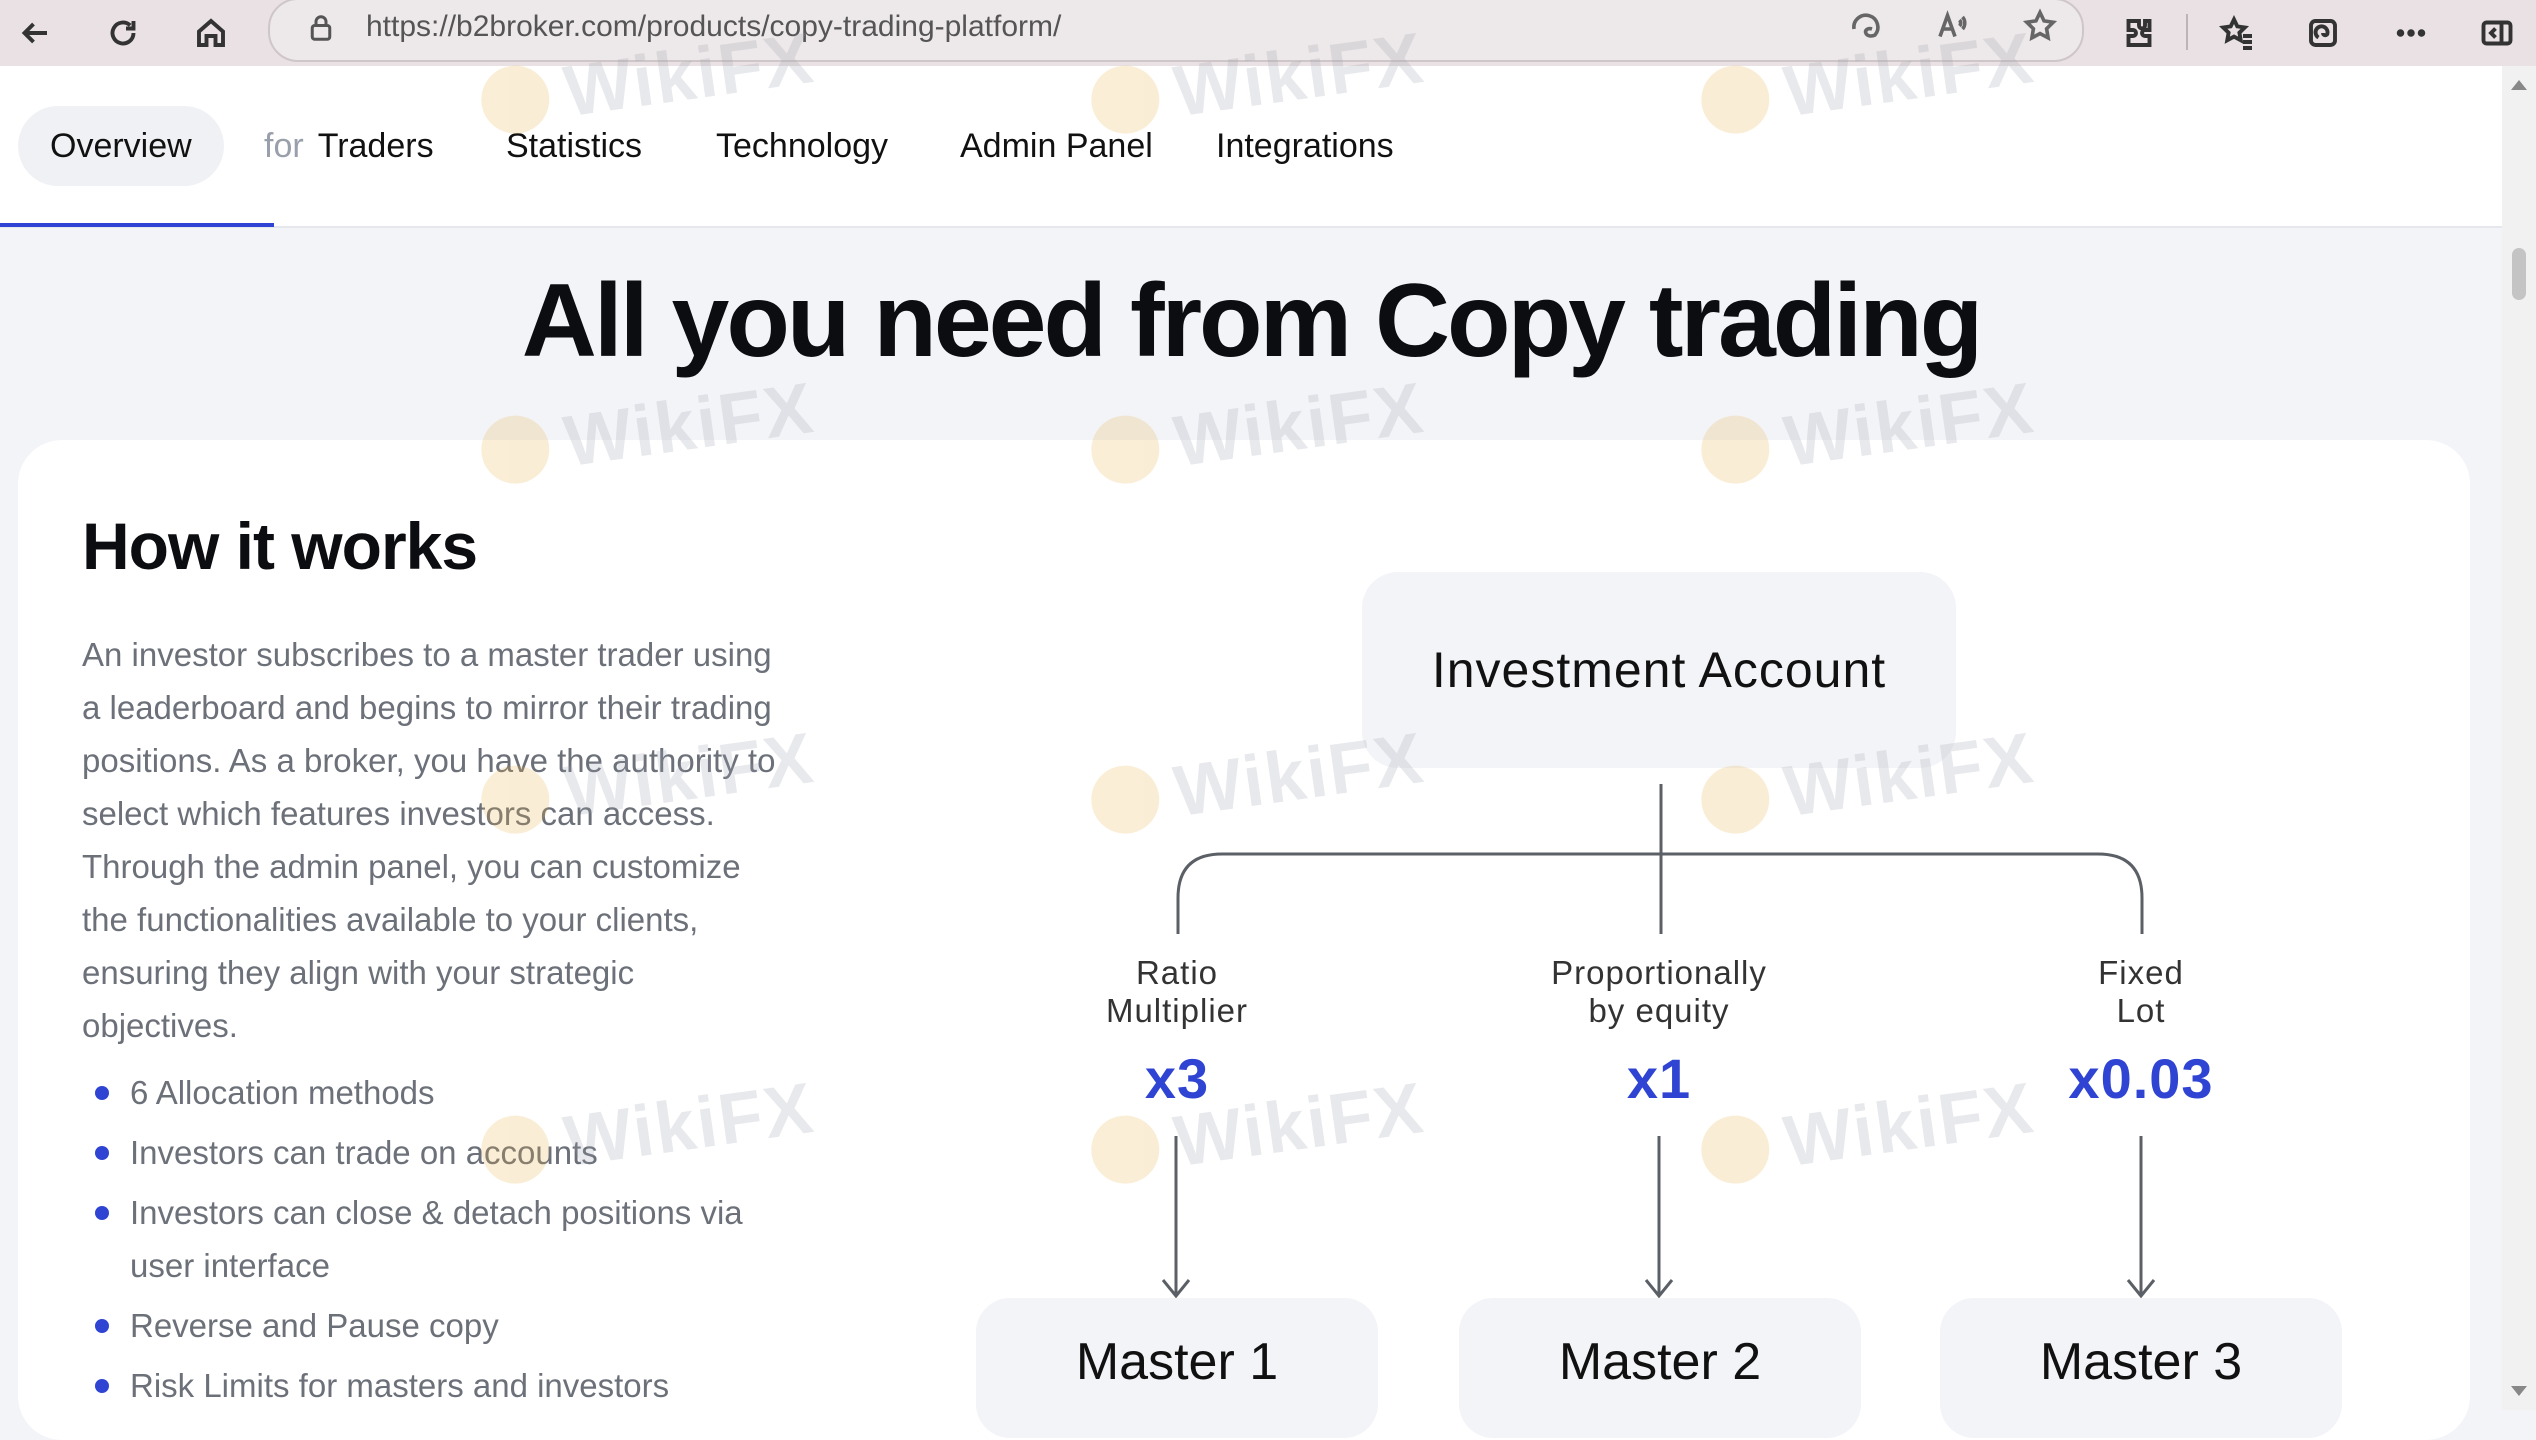  Describe the element at coordinates (1177, 1368) in the screenshot. I see `master-node-1: Master 1` at that location.